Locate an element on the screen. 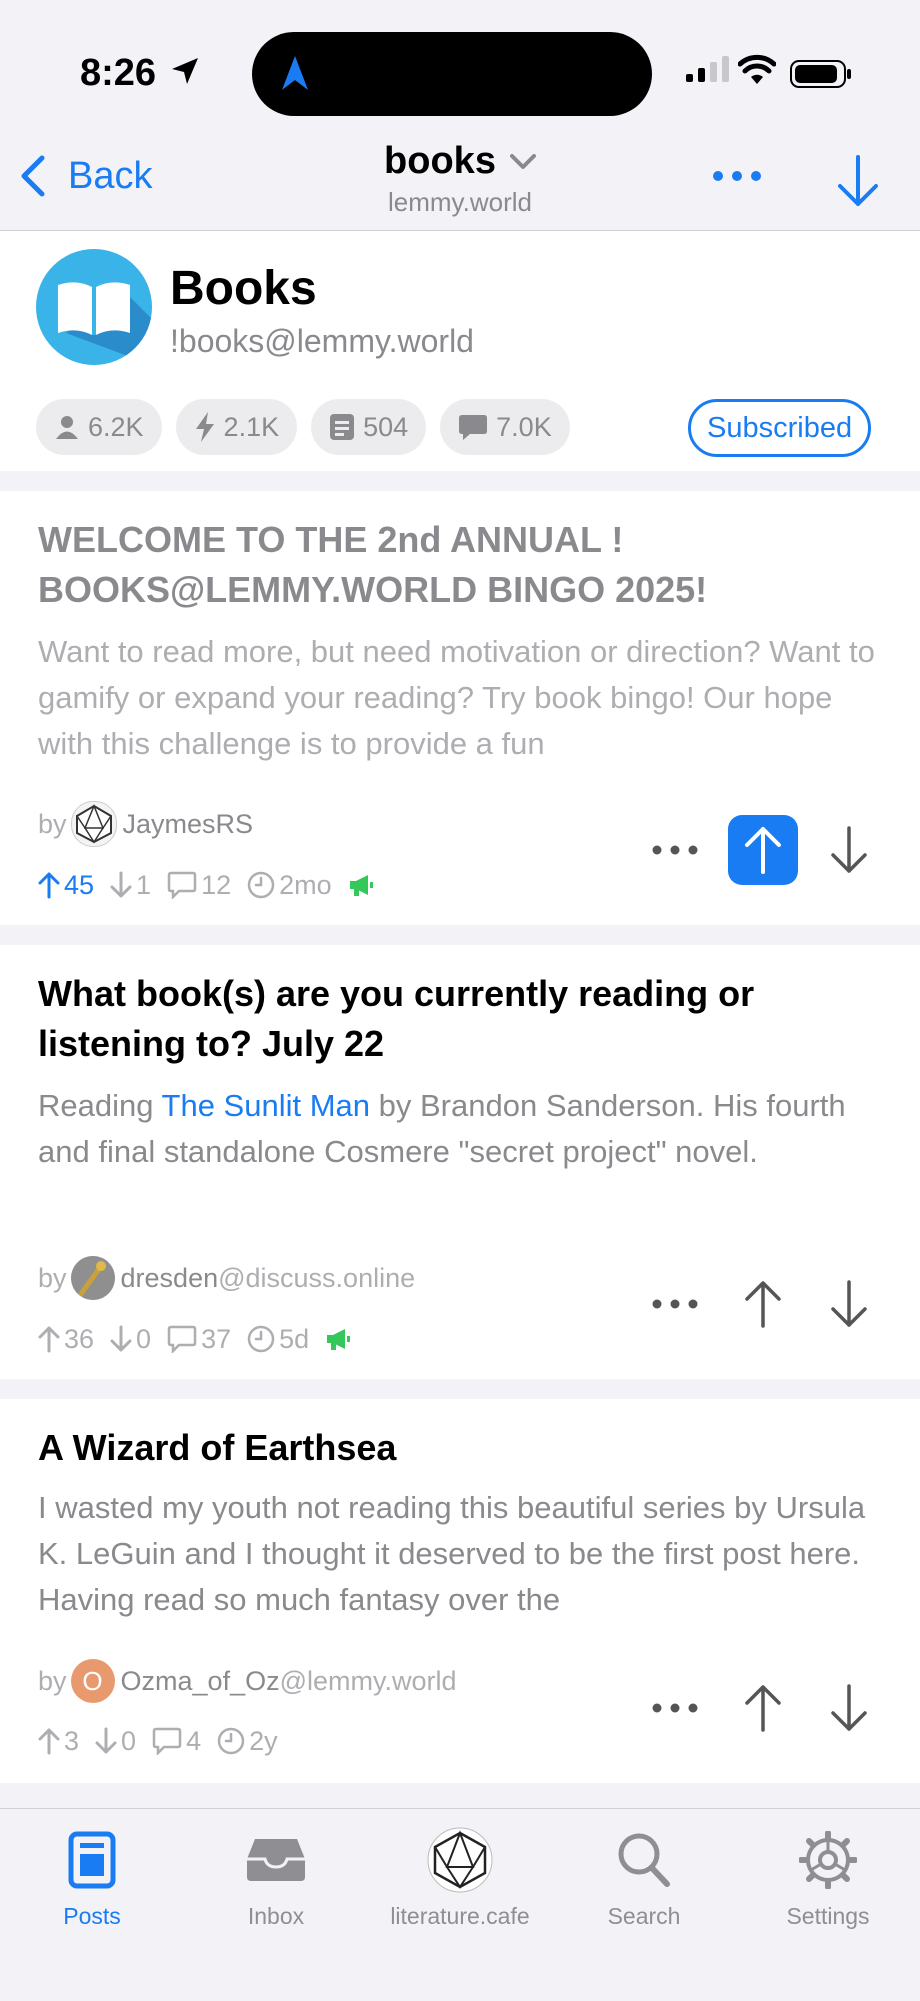 Image resolution: width=920 pixels, height=2001 pixels. posts-icon is located at coordinates (92, 1860).